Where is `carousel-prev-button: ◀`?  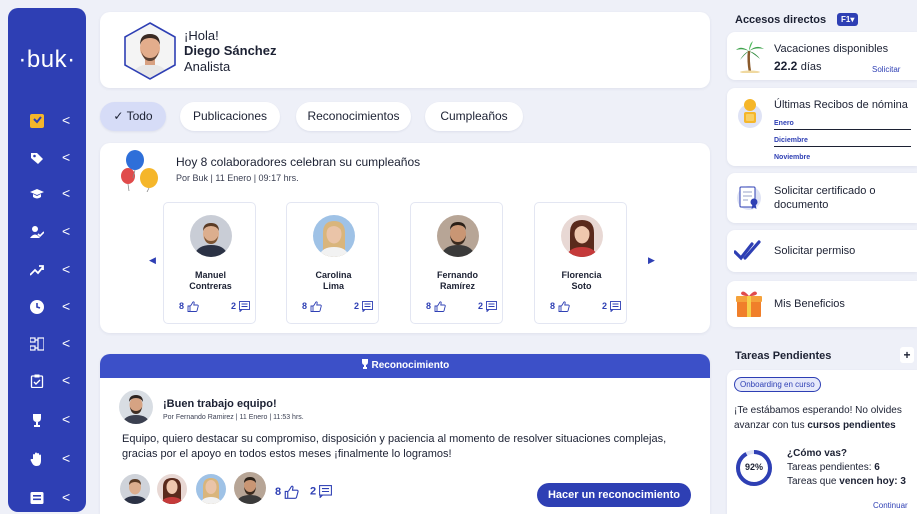
carousel-prev-button: ◀ is located at coordinates (152, 260).